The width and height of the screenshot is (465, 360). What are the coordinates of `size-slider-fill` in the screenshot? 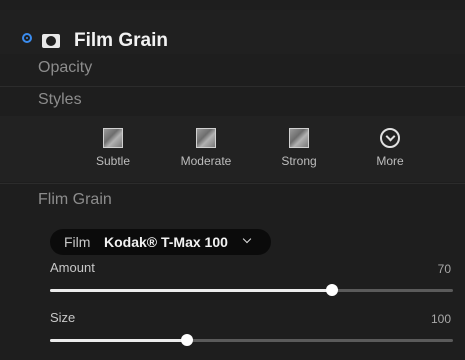 It's located at (119, 340).